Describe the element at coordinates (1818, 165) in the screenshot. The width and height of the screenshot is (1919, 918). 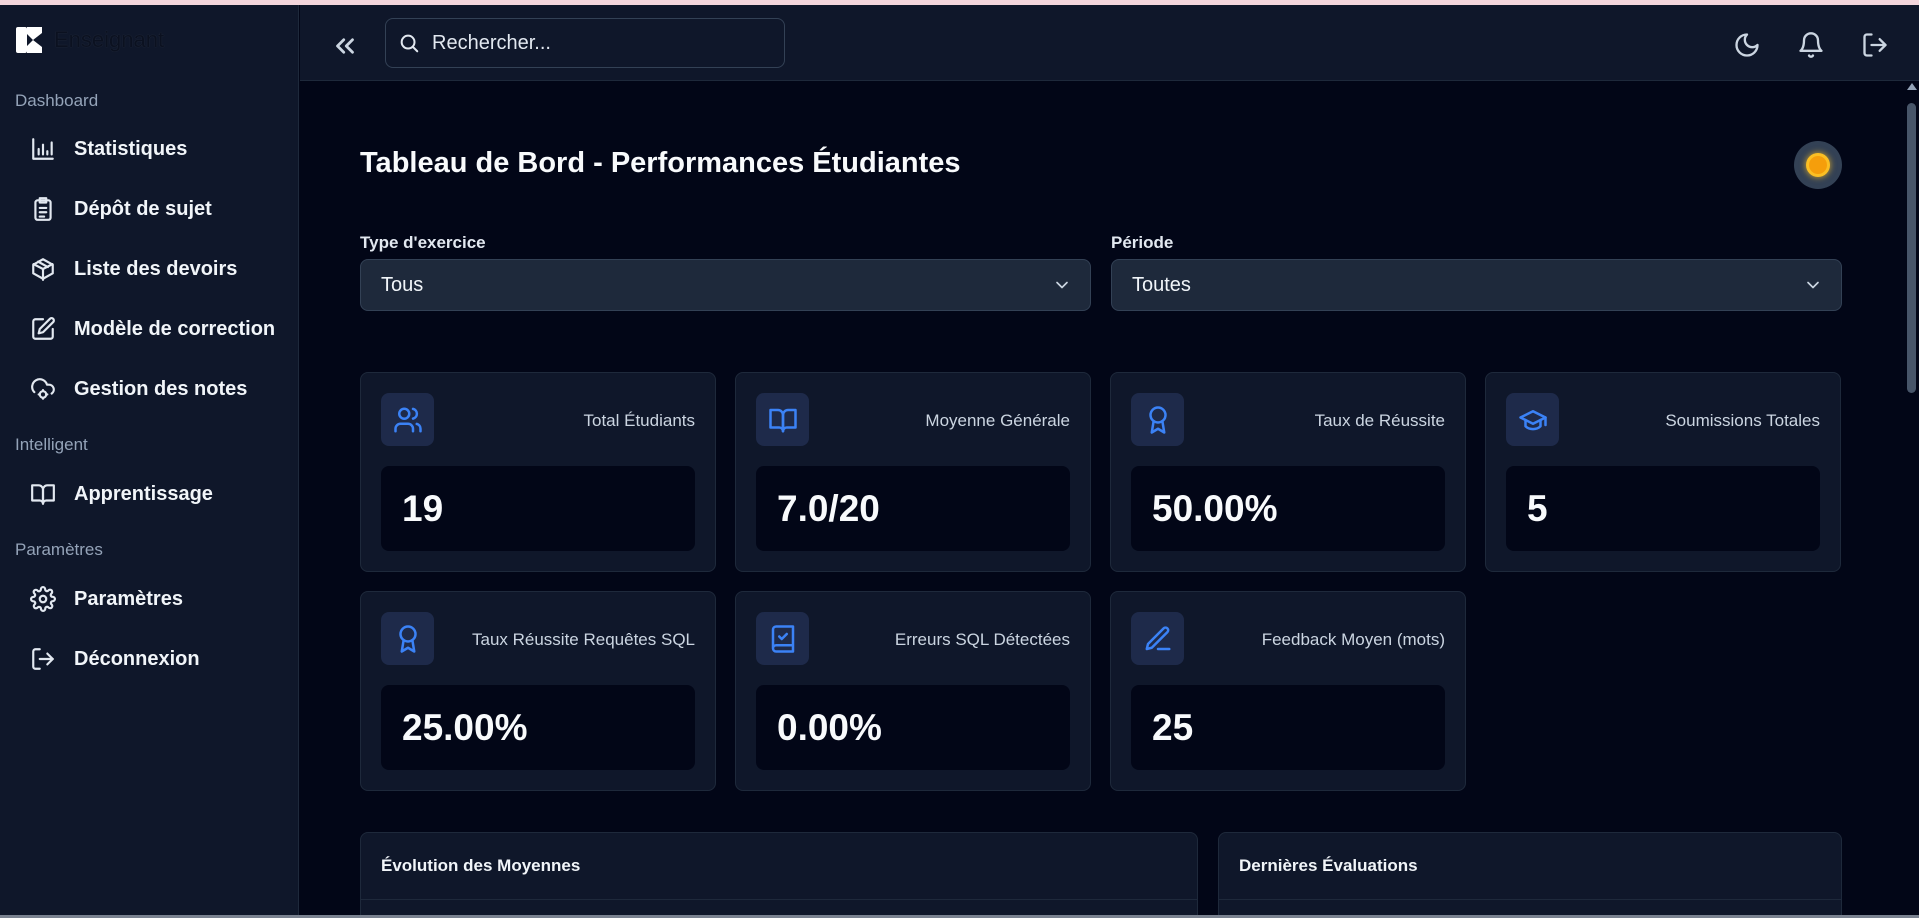
I see `theme-switch-button` at that location.